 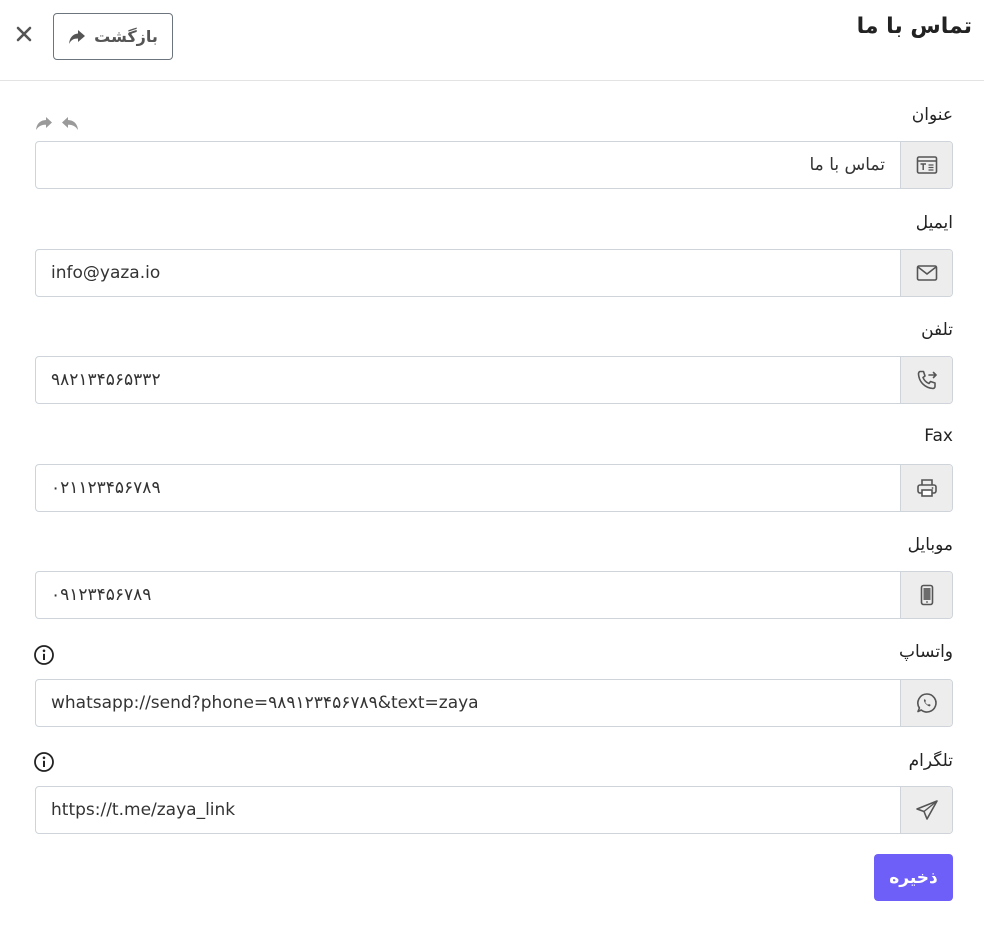 I want to click on back-button-label: بازگشت, so click(x=126, y=36).